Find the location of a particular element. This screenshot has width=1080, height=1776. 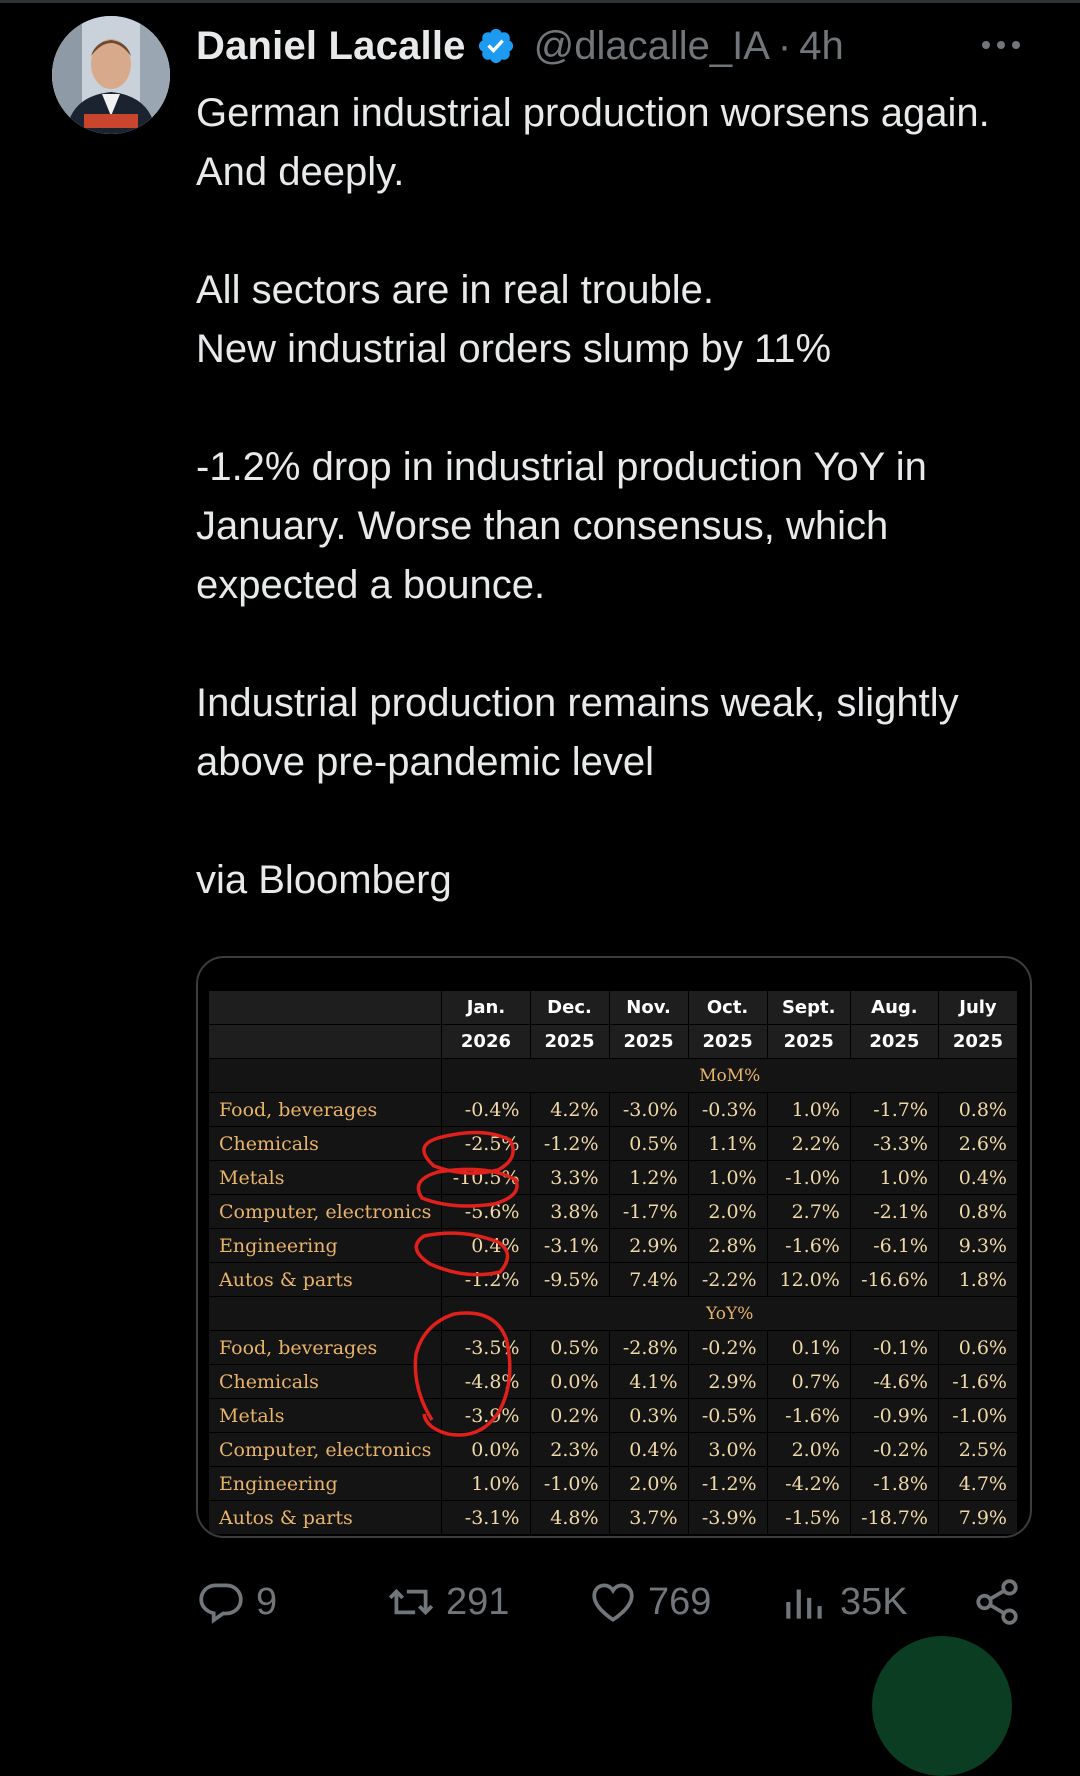

like-count: 769 is located at coordinates (680, 1601).